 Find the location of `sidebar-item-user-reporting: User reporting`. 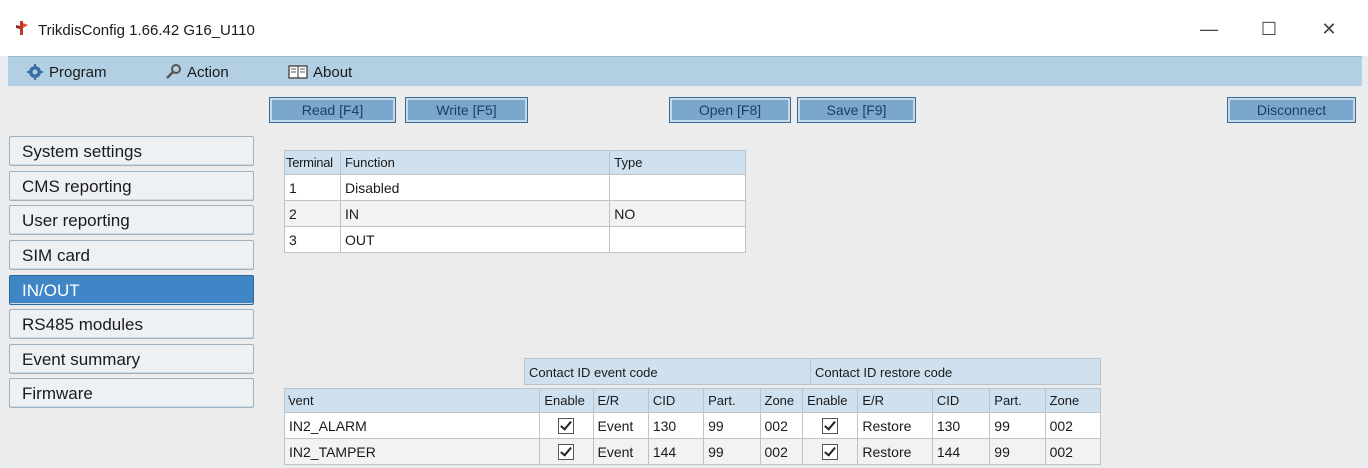

sidebar-item-user-reporting: User reporting is located at coordinates (131, 220).